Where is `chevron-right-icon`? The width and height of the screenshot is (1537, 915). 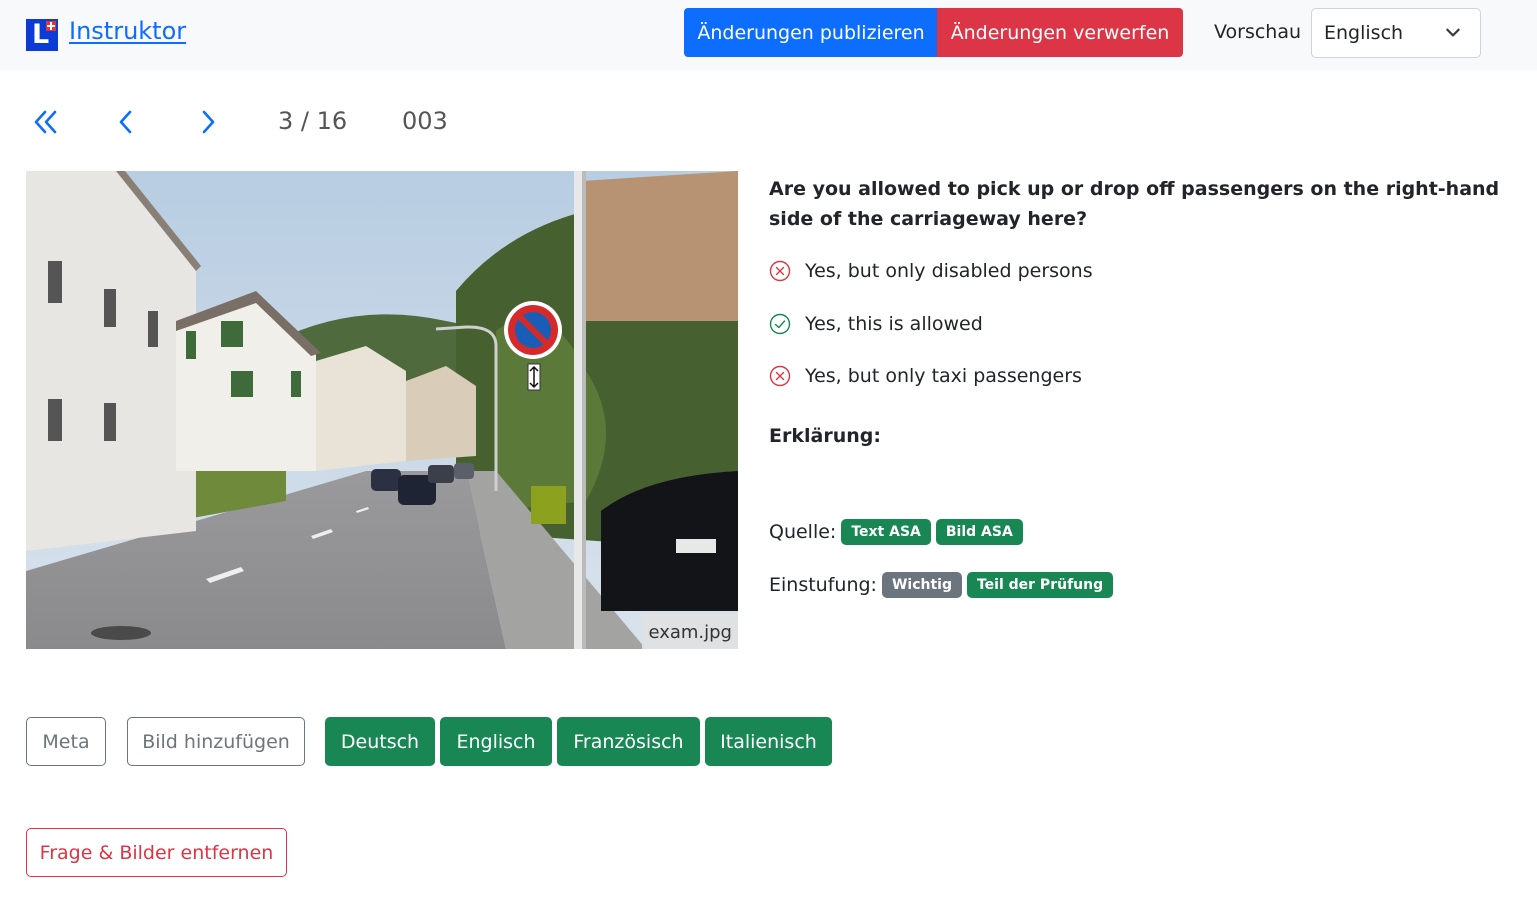 chevron-right-icon is located at coordinates (208, 122).